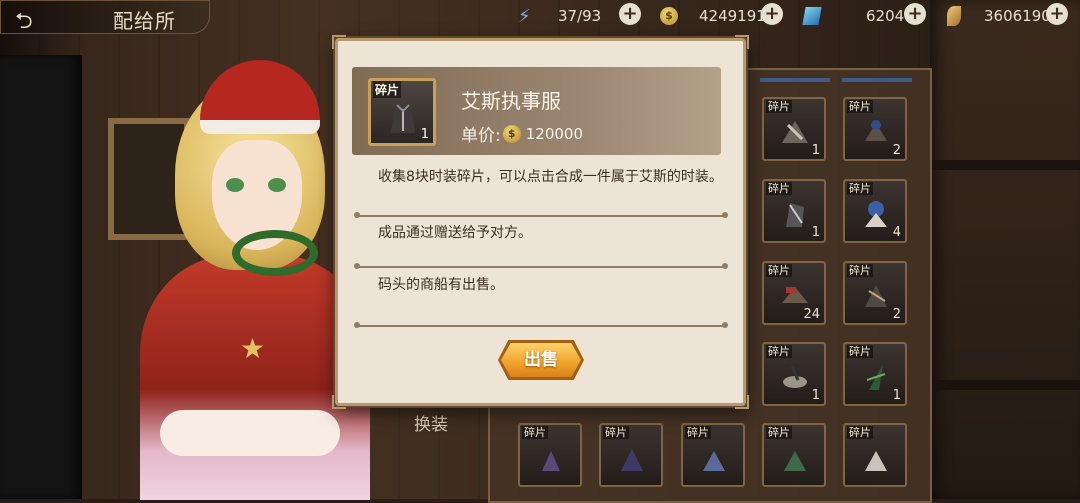 Image resolution: width=1080 pixels, height=503 pixels. I want to click on add-gold-button: +, so click(772, 14).